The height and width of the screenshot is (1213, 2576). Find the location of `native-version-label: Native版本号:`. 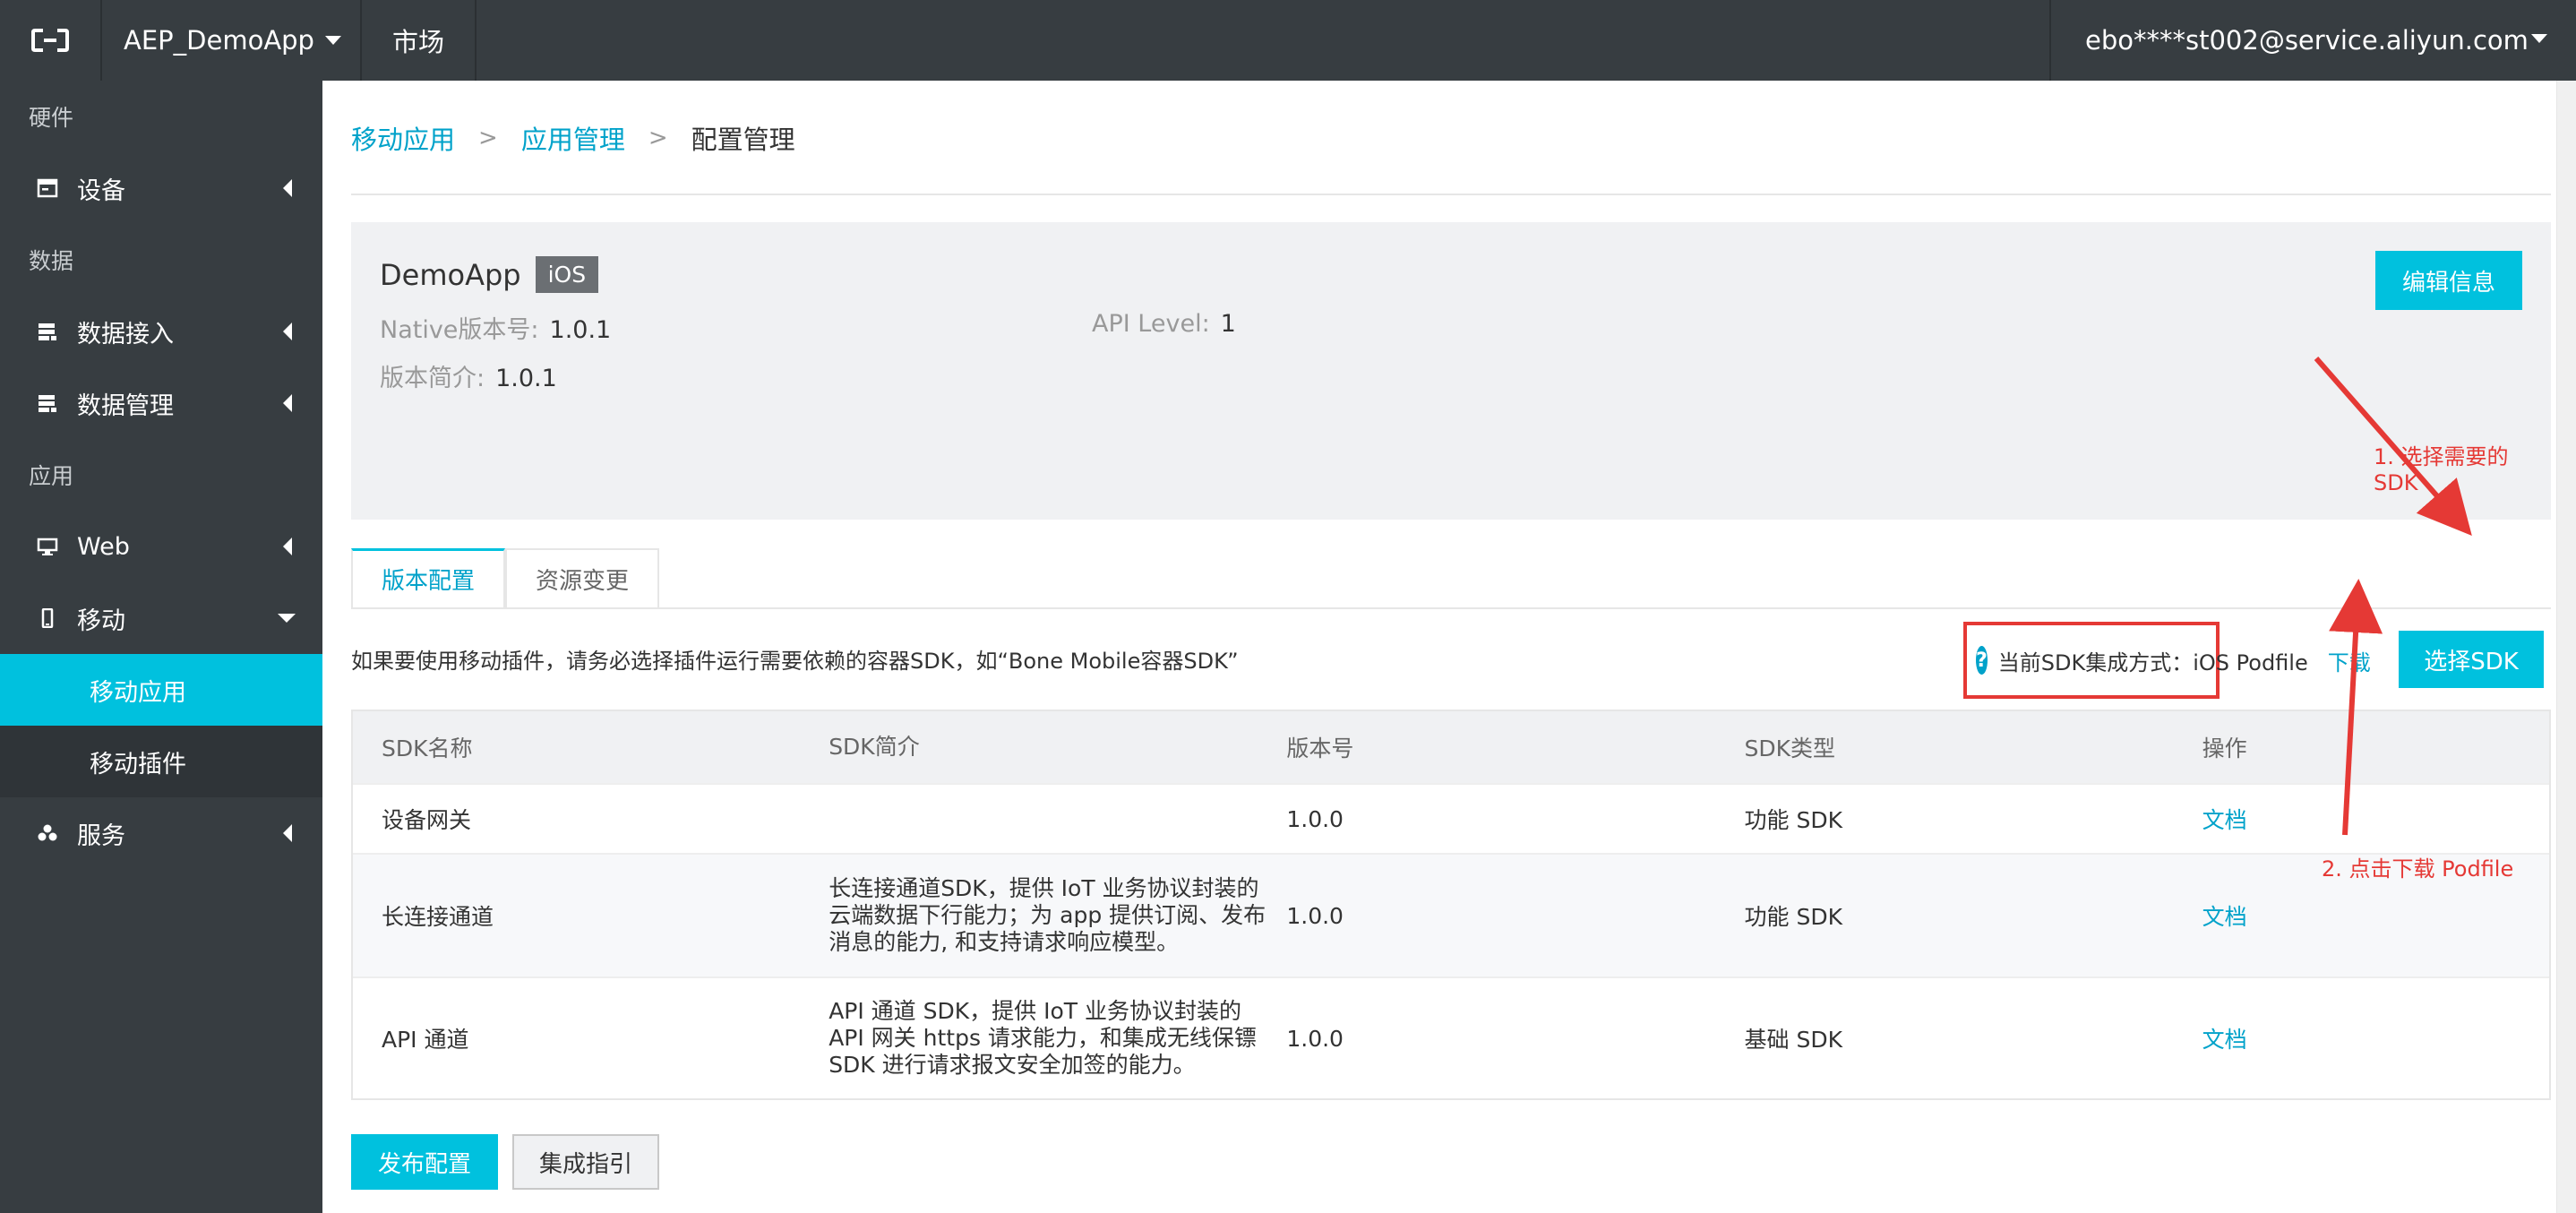

native-version-label: Native版本号: is located at coordinates (459, 330).